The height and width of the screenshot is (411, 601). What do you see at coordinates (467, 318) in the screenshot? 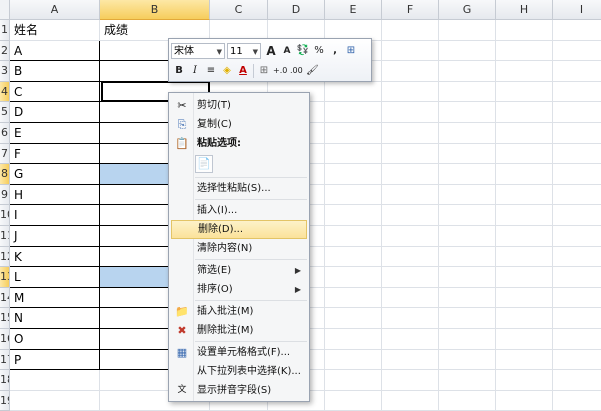
I see `cell-g15` at bounding box center [467, 318].